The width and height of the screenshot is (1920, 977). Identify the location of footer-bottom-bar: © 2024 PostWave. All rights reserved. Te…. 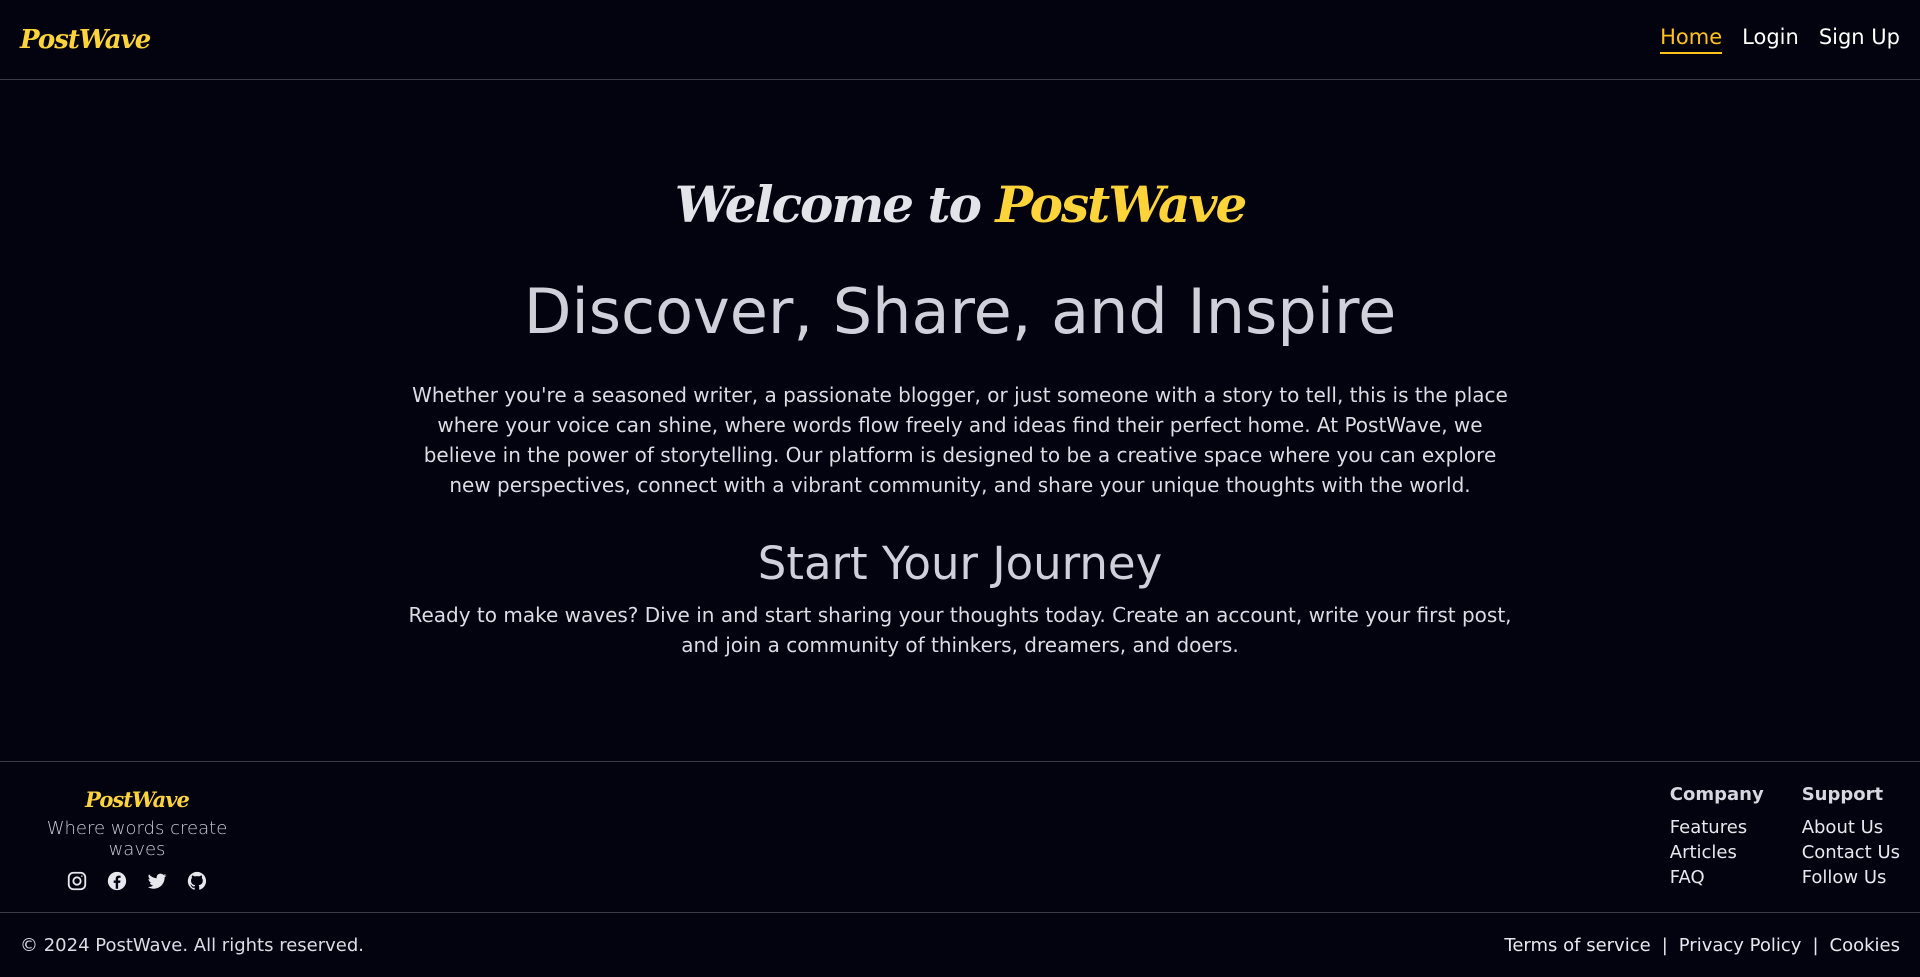
(960, 944).